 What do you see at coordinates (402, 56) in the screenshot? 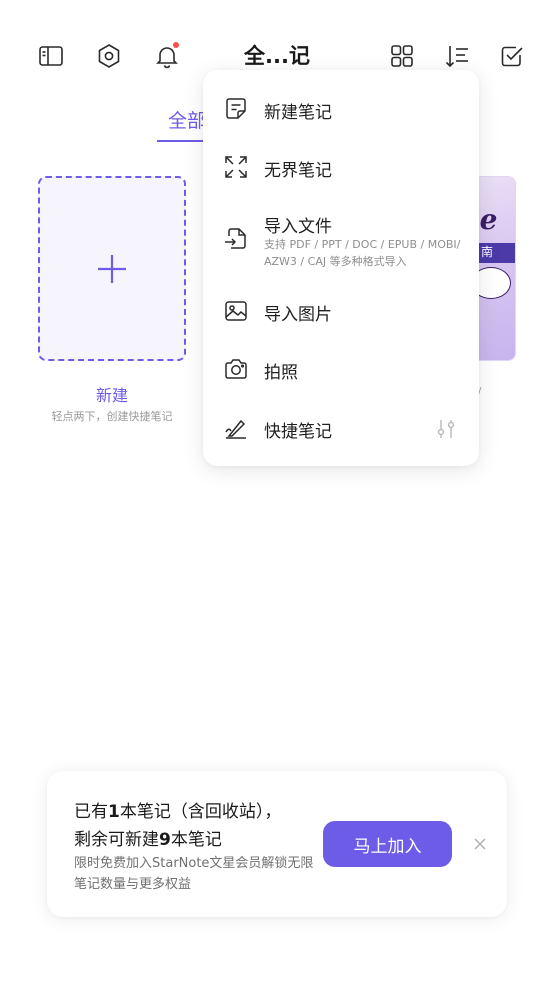
I see `grid-view-icon` at bounding box center [402, 56].